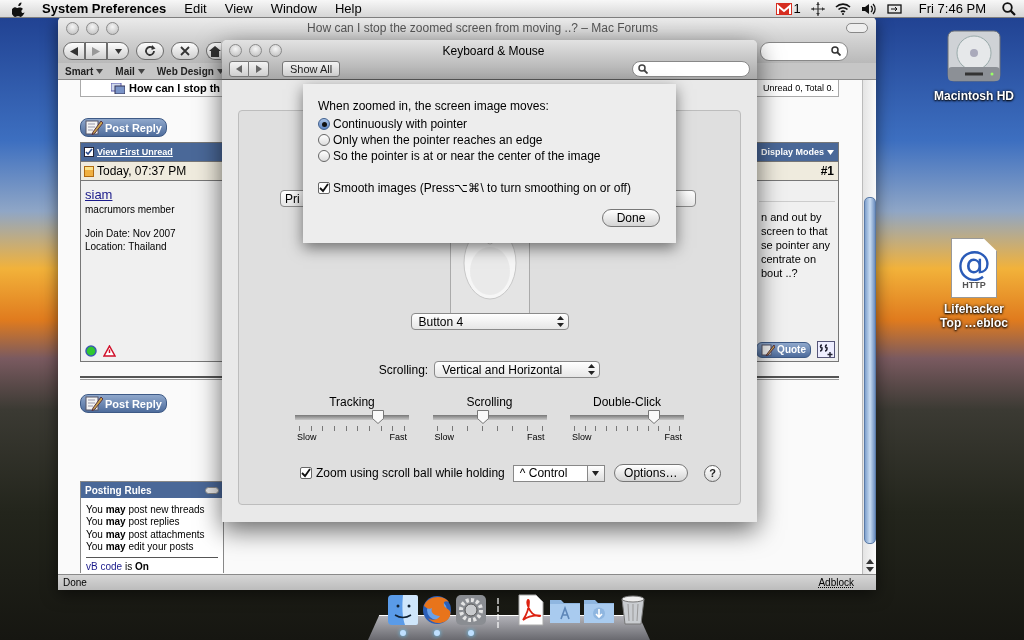 This screenshot has width=1024, height=640. I want to click on home-icon, so click(215, 51).